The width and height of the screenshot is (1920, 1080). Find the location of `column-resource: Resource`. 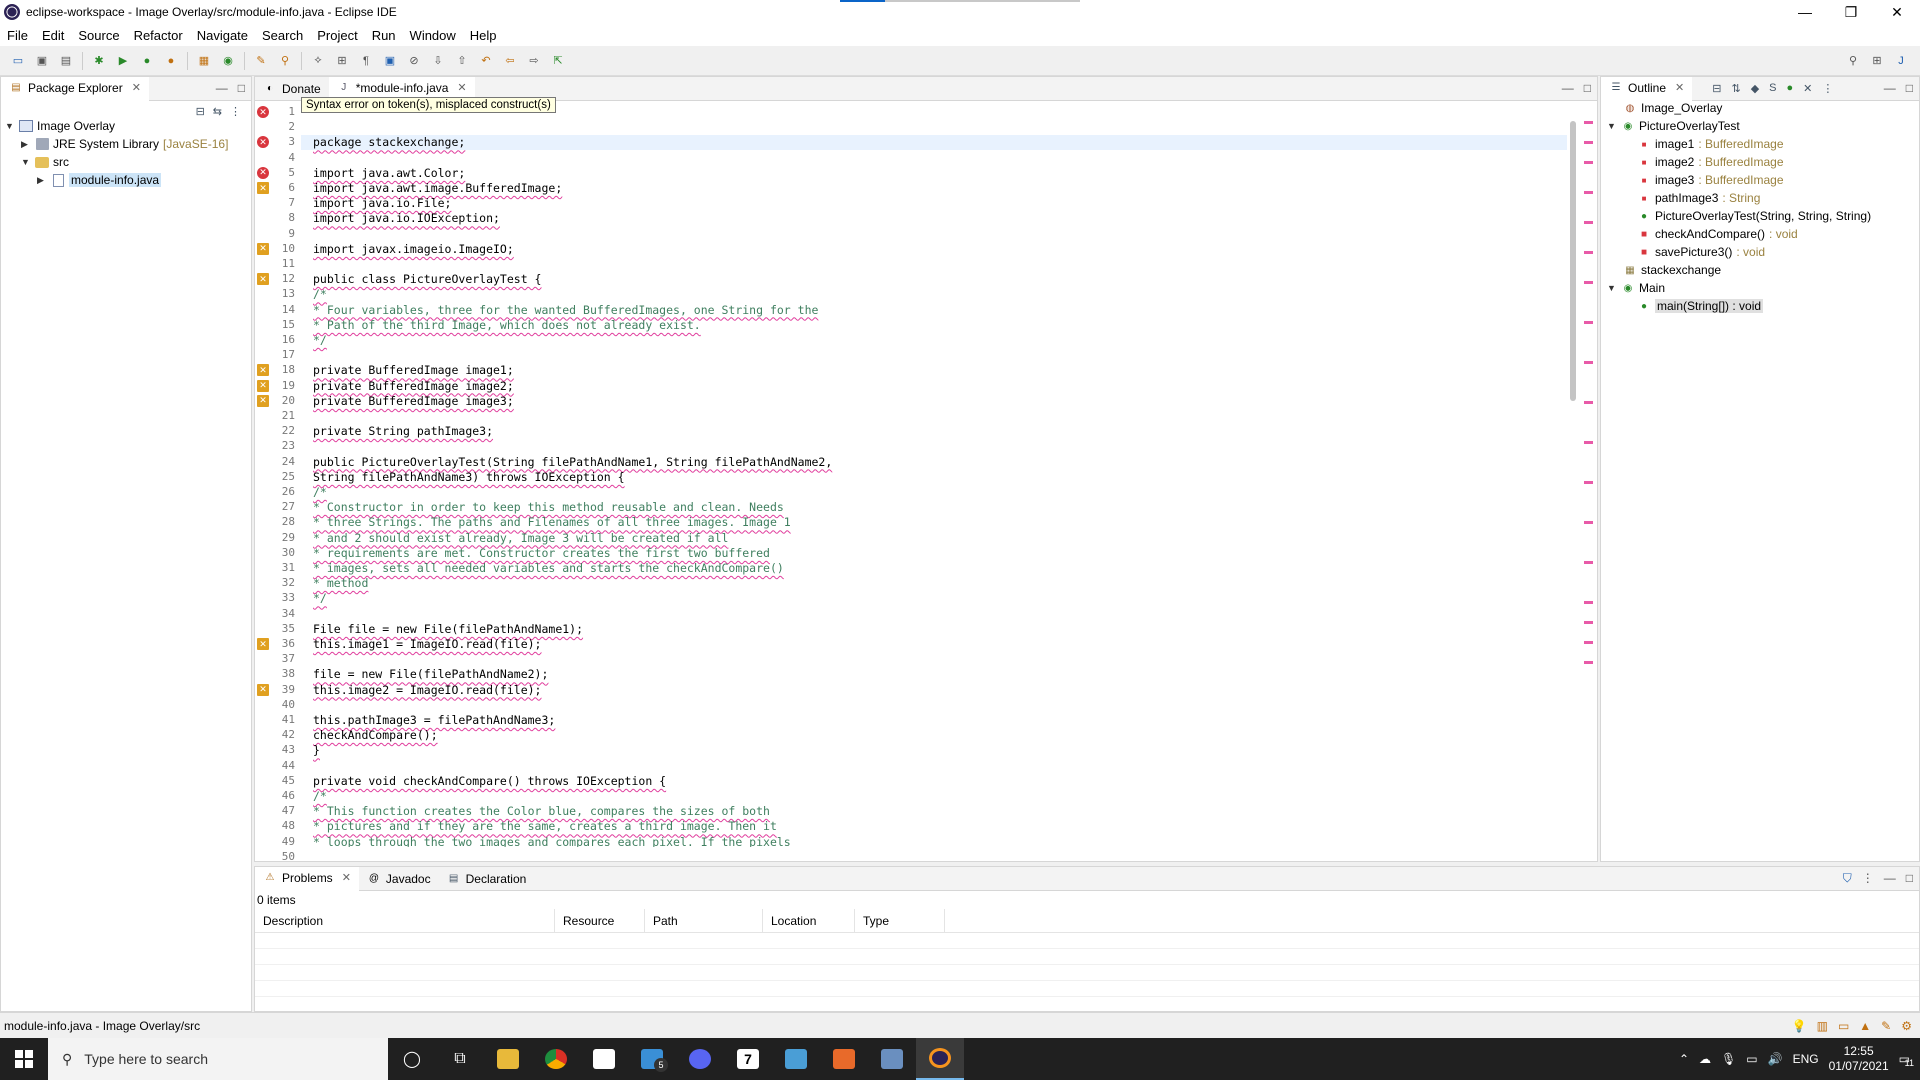

column-resource: Resource is located at coordinates (600, 920).